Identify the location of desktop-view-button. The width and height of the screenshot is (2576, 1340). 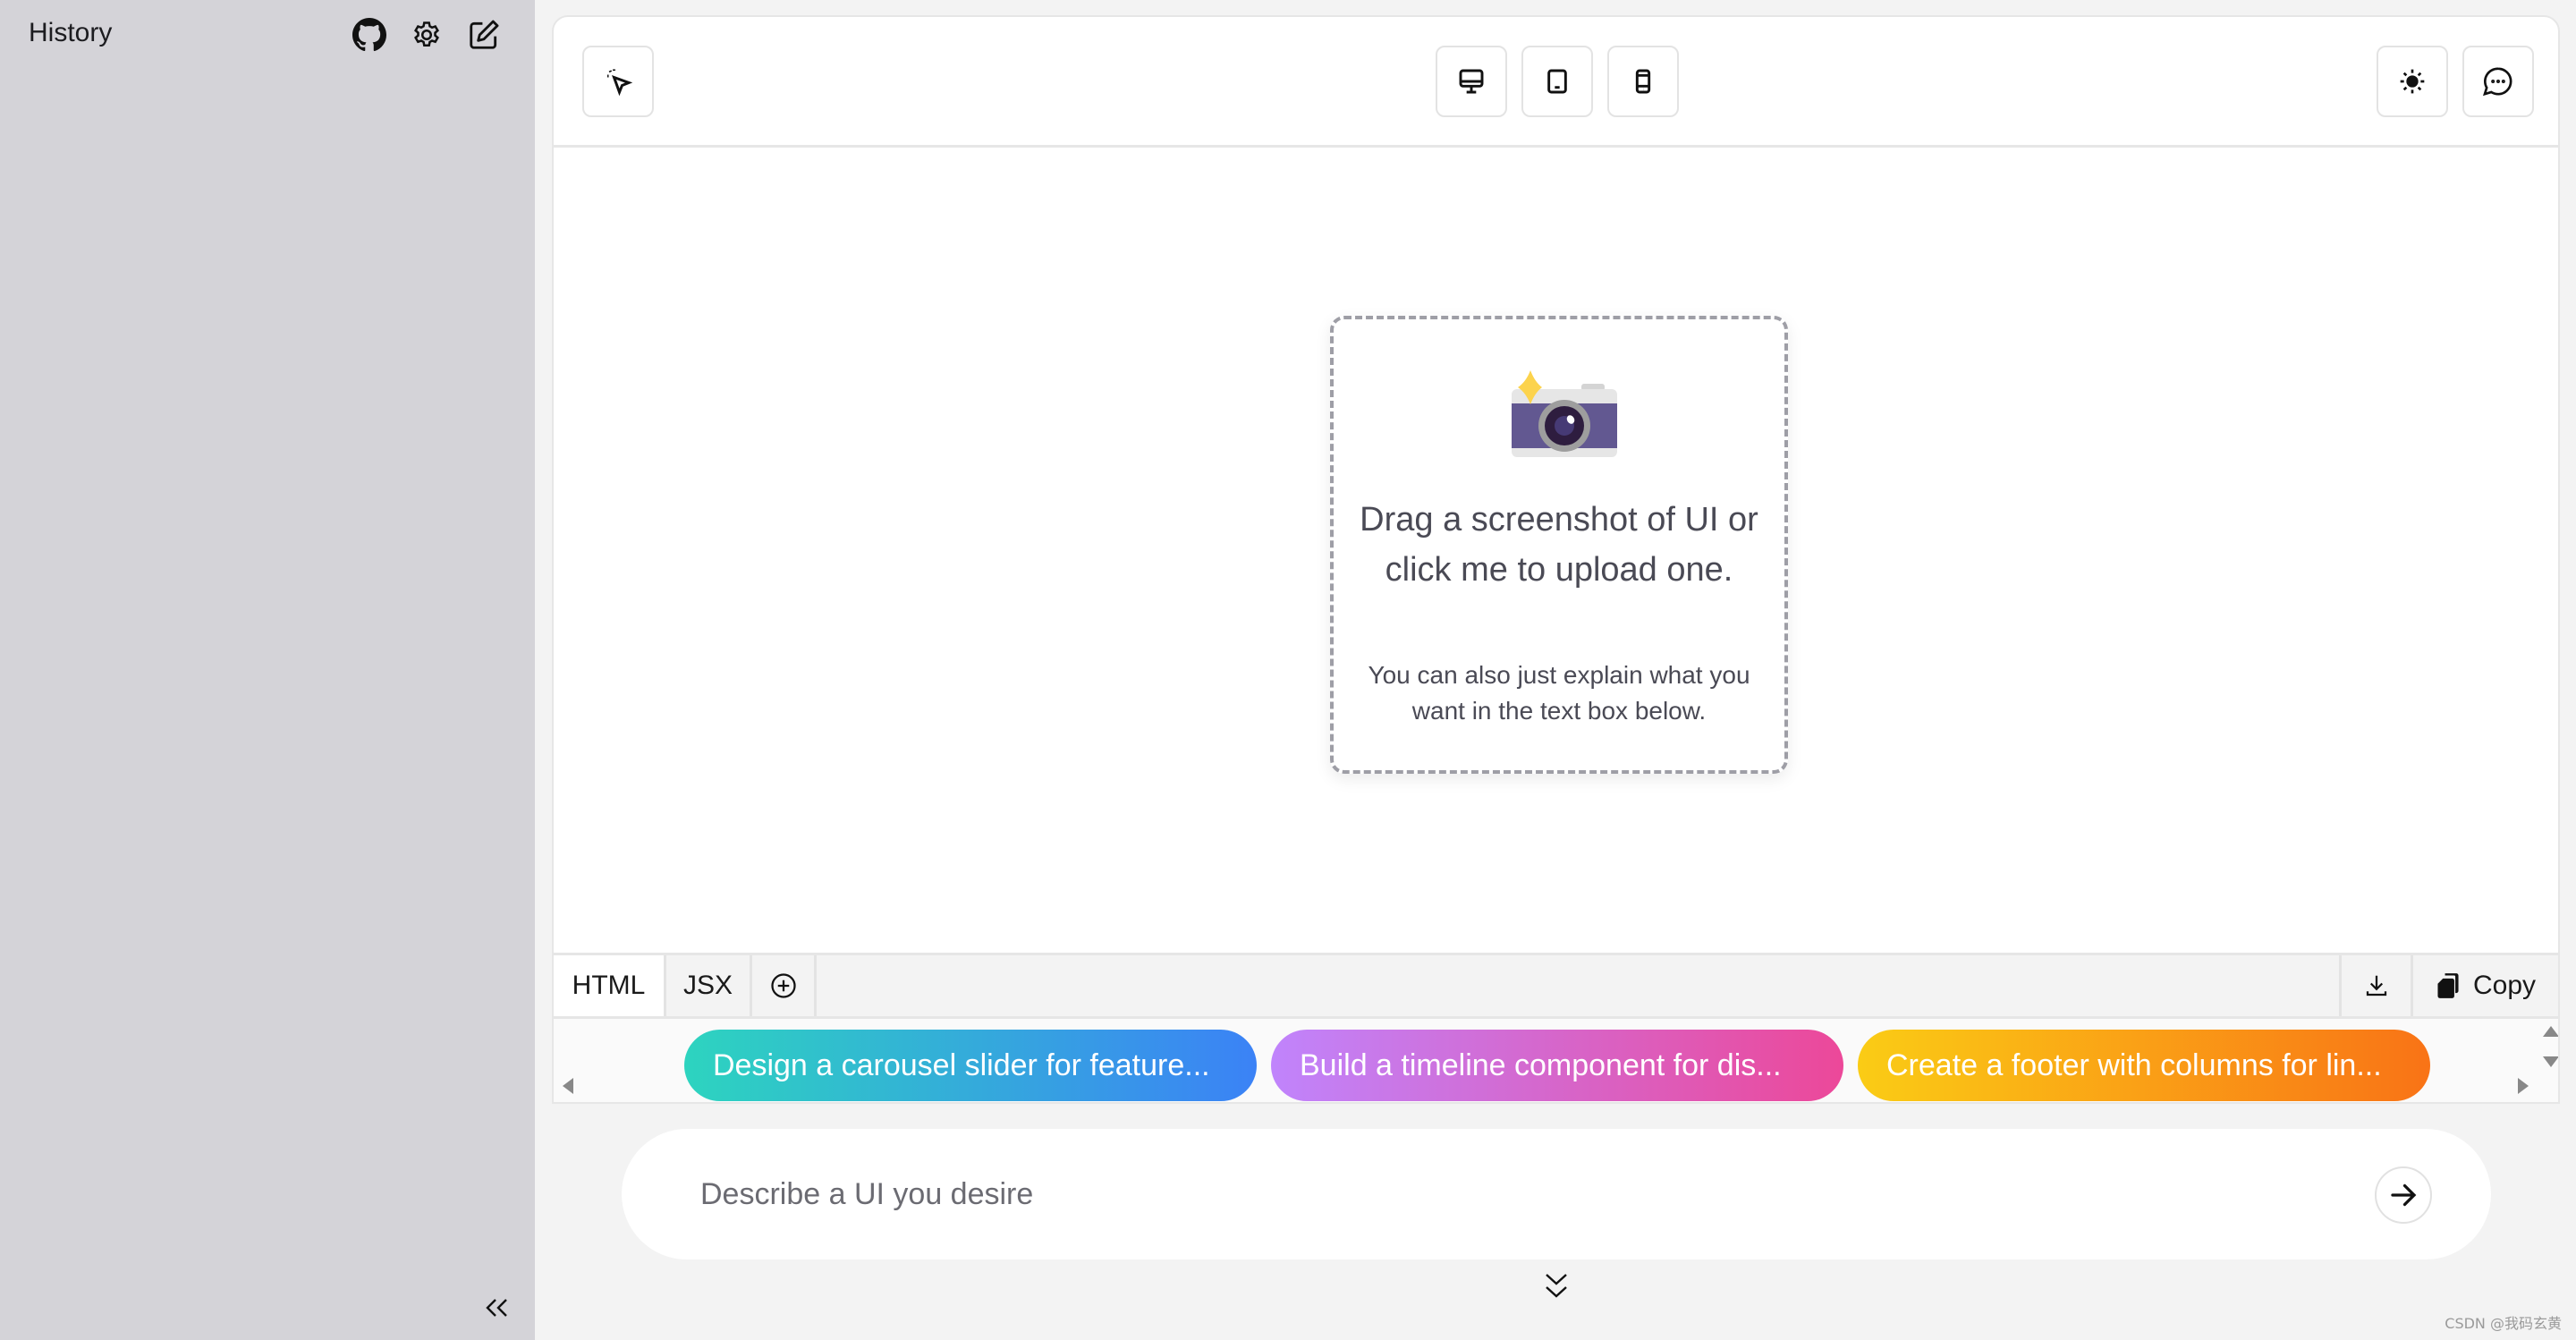
(1471, 81).